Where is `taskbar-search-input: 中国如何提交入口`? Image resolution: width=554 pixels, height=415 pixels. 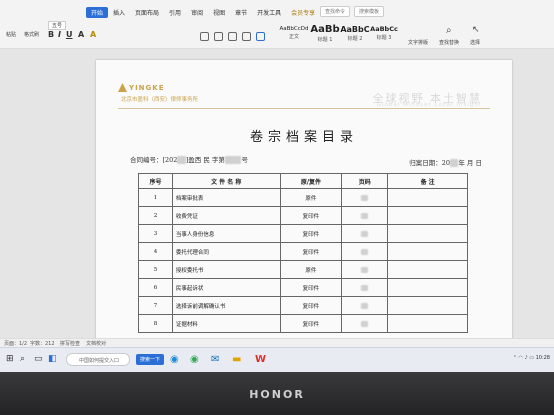
taskbar-search-input: 中国如何提交入口 is located at coordinates (98, 359).